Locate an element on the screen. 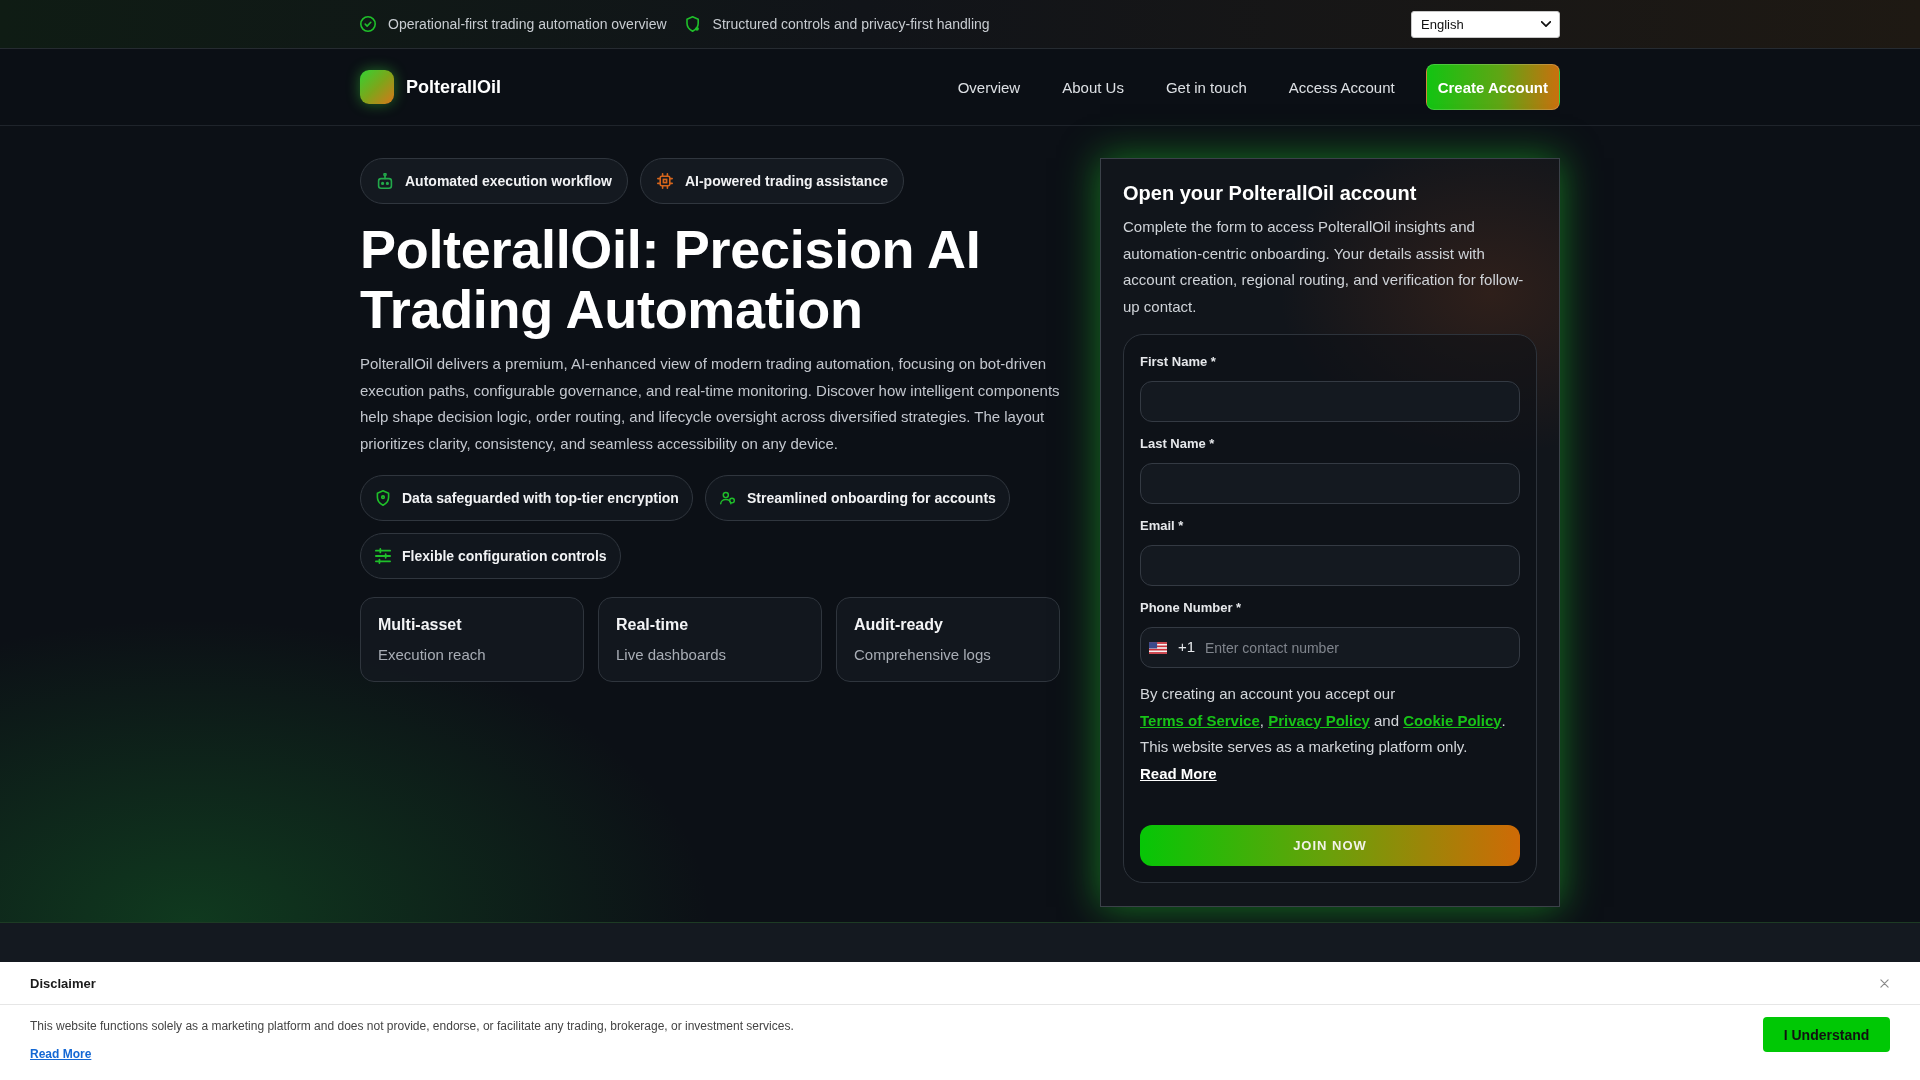  policy-link: Privacy Policy is located at coordinates (1319, 720).